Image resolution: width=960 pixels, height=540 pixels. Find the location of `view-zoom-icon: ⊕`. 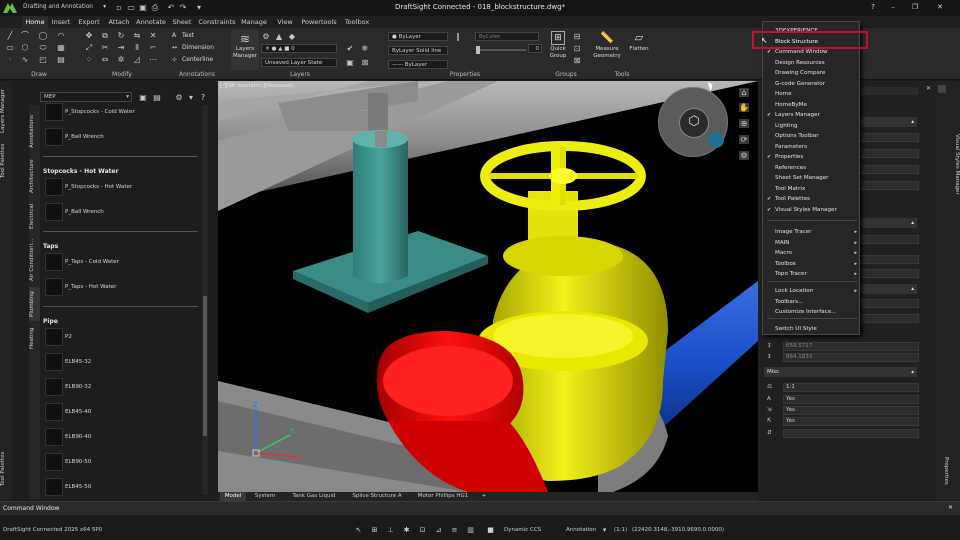

view-zoom-icon: ⊕ is located at coordinates (744, 123).